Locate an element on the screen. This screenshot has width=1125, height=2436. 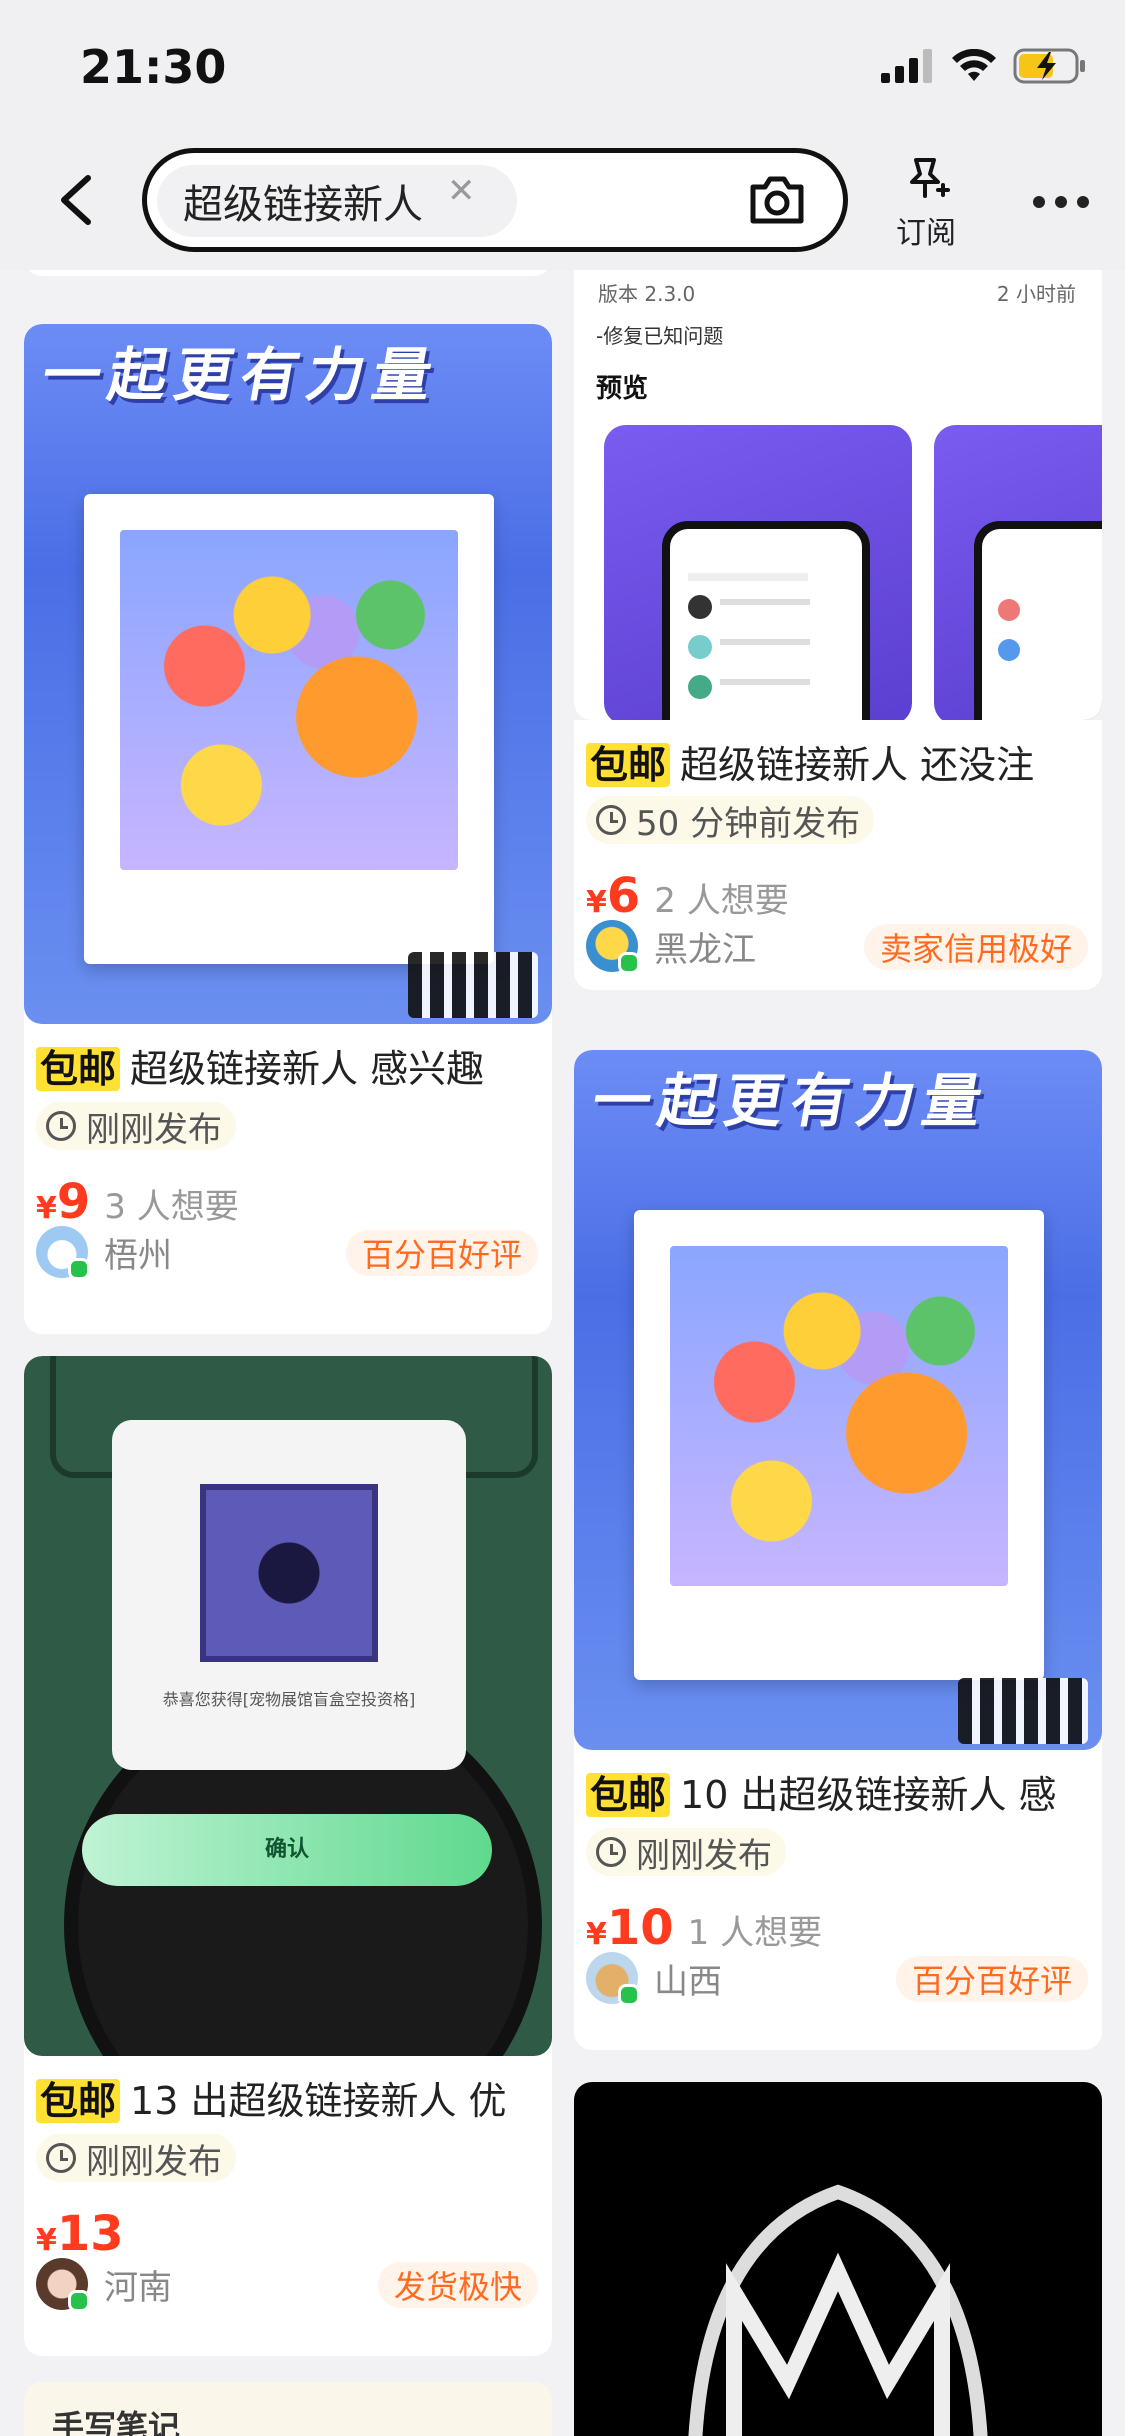
partial-card-top-right: 版本 2.3.0 2 小时前 -修复已知问题 预览 is located at coordinates (838, 495).